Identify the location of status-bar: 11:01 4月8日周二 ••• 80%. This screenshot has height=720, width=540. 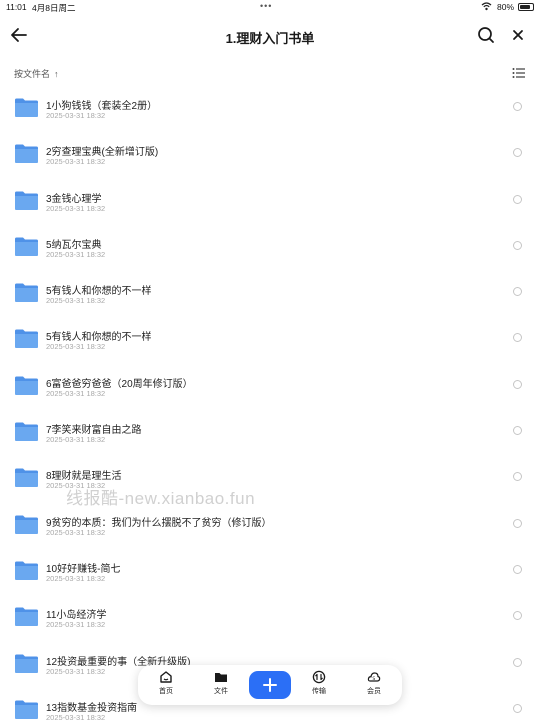
(270, 7).